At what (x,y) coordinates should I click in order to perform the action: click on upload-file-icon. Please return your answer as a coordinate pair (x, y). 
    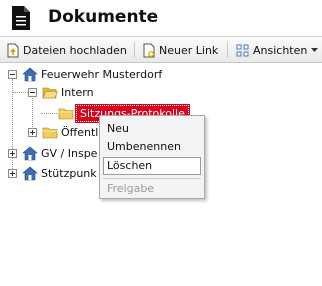
    Looking at the image, I should click on (13, 50).